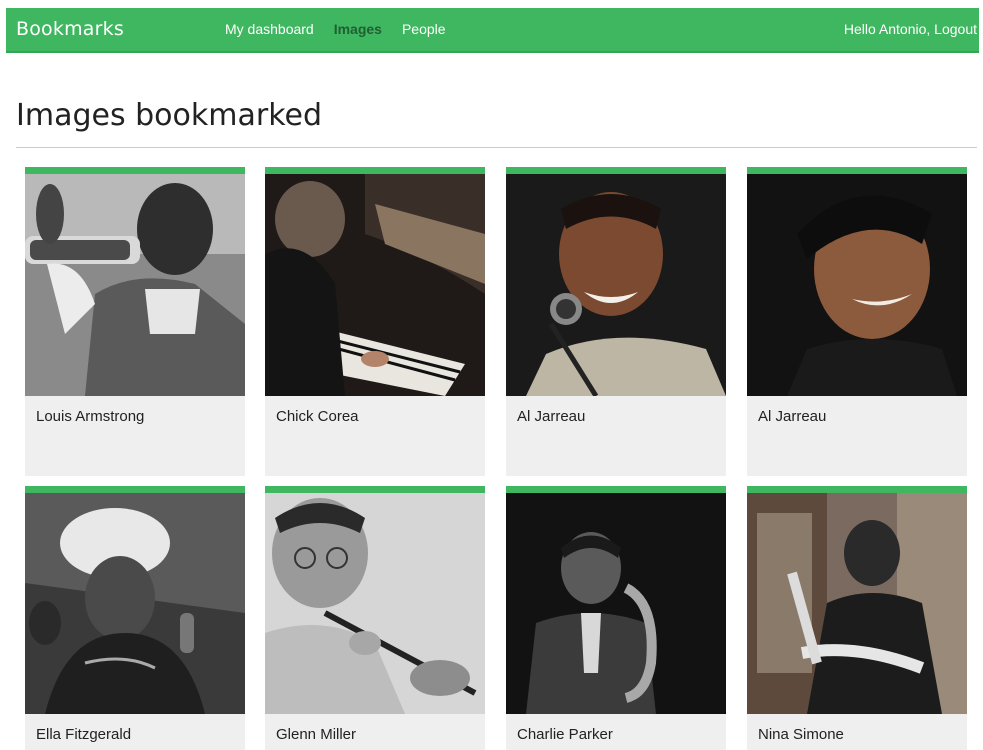 The image size is (983, 750). What do you see at coordinates (565, 734) in the screenshot?
I see `image-caption: Charlie Parker` at bounding box center [565, 734].